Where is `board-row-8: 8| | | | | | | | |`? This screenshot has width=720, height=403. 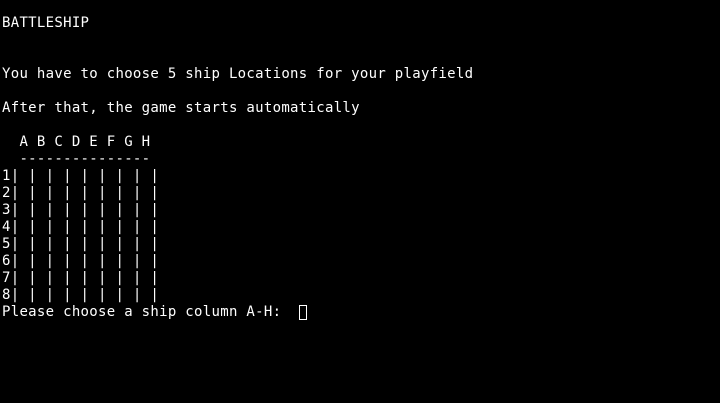
board-row-8: 8| | | | | | | | | is located at coordinates (81, 295).